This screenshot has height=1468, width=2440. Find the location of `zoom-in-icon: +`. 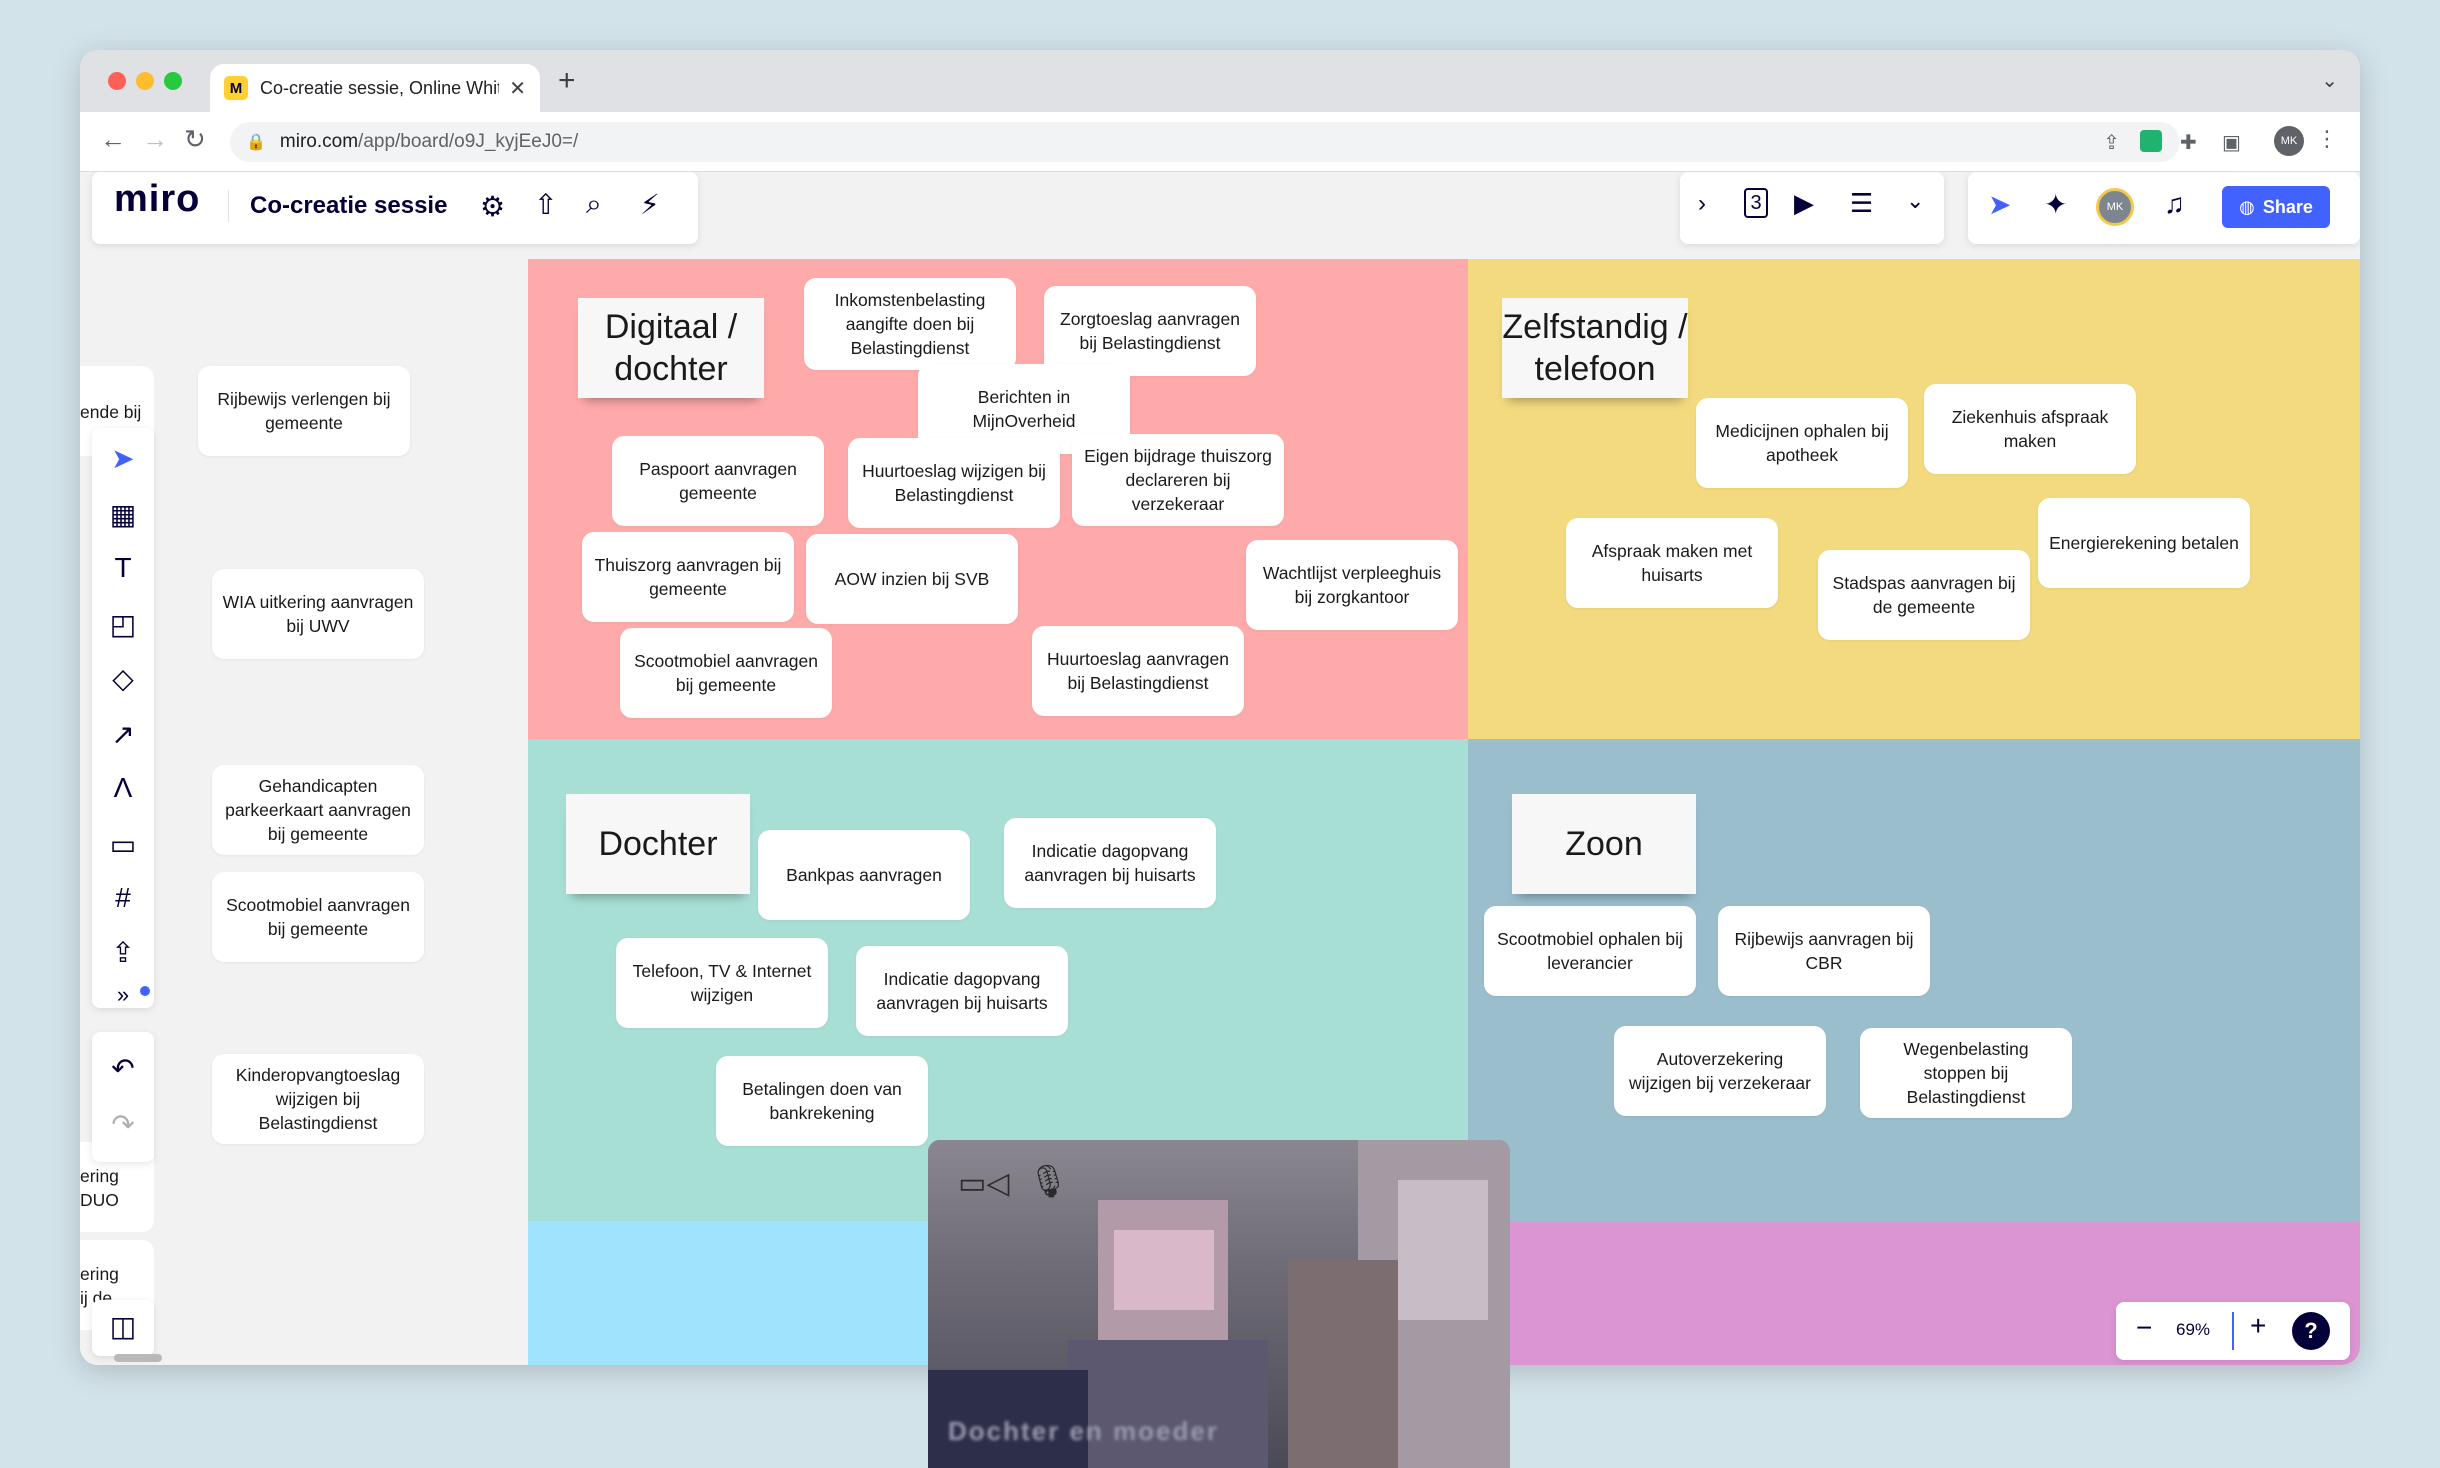

zoom-in-icon: + is located at coordinates (2258, 1326).